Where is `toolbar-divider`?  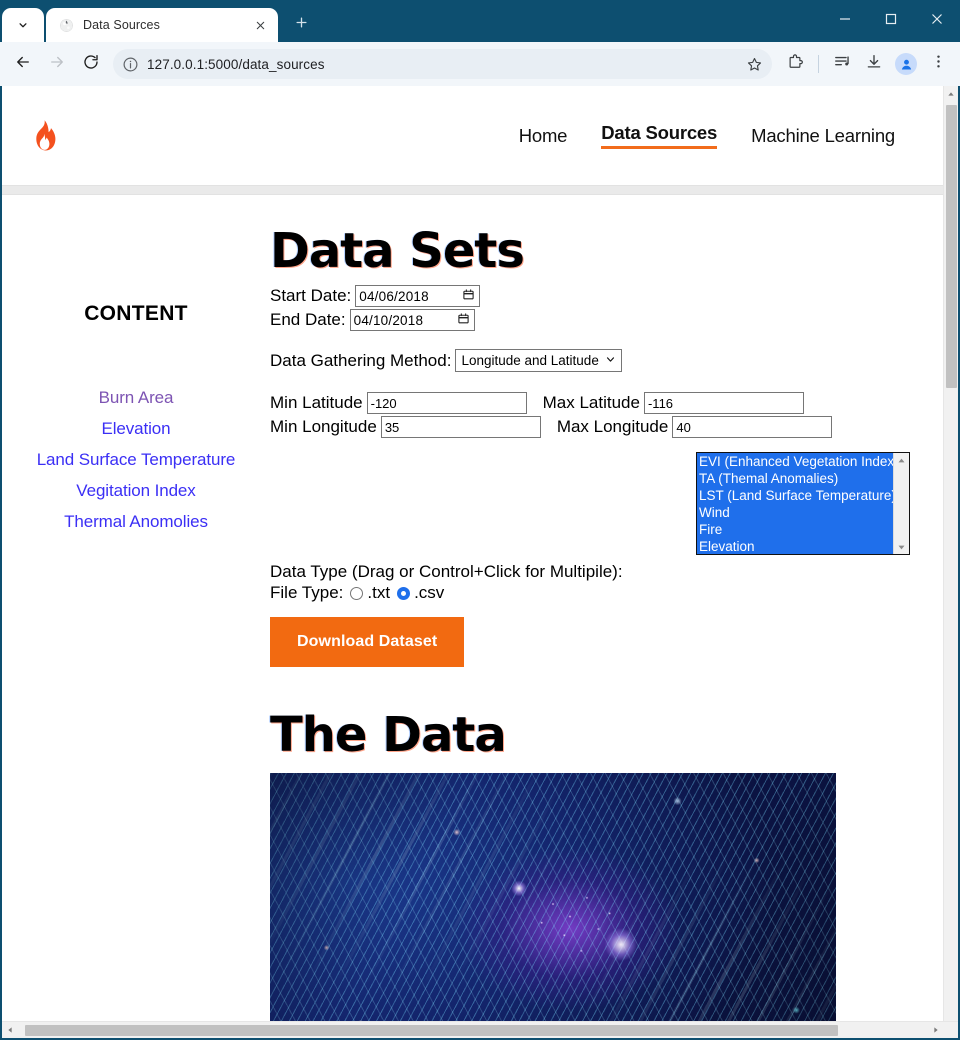 toolbar-divider is located at coordinates (818, 64).